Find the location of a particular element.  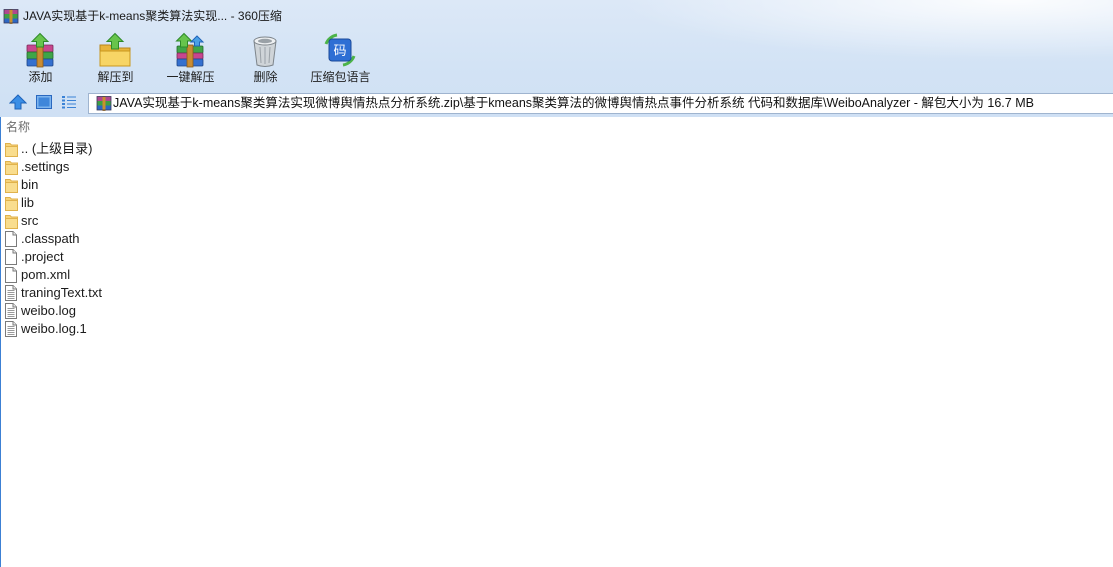

file-list-row: .classpath is located at coordinates (557, 239).